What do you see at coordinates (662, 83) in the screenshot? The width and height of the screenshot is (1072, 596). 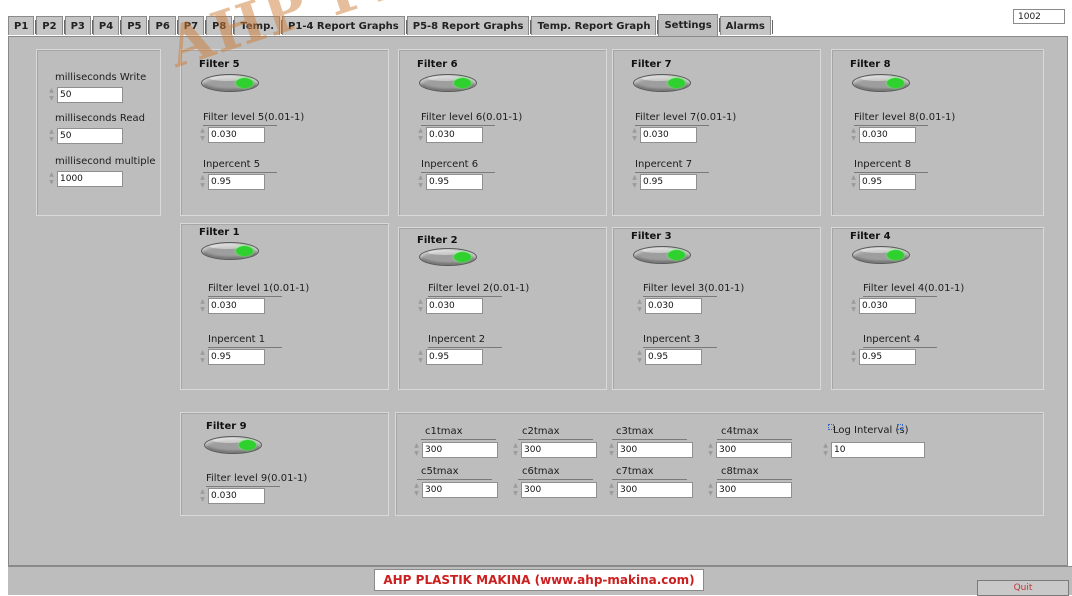 I see `filter-7-toggle` at bounding box center [662, 83].